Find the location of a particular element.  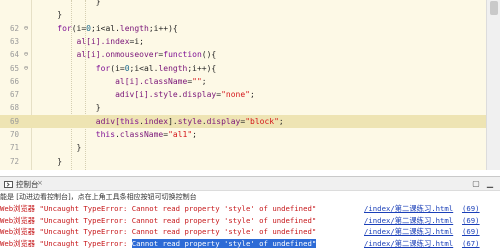

code-text: adiv[this.index].style.display="block"; is located at coordinates (161, 121).